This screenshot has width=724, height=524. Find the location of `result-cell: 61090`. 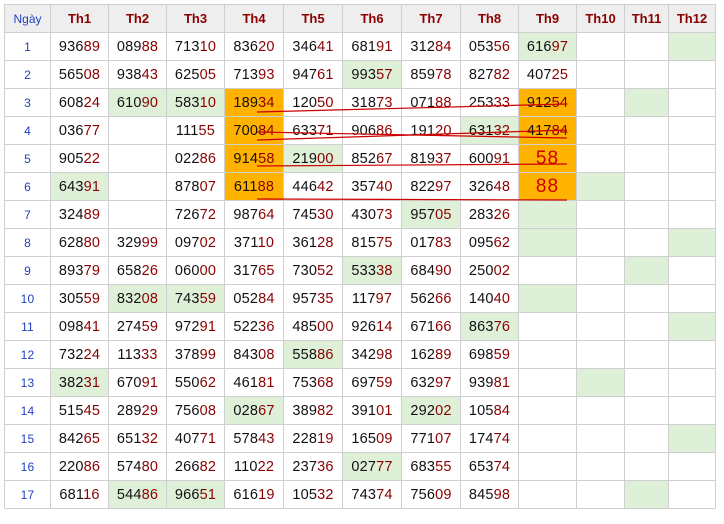

result-cell: 61090 is located at coordinates (137, 102).